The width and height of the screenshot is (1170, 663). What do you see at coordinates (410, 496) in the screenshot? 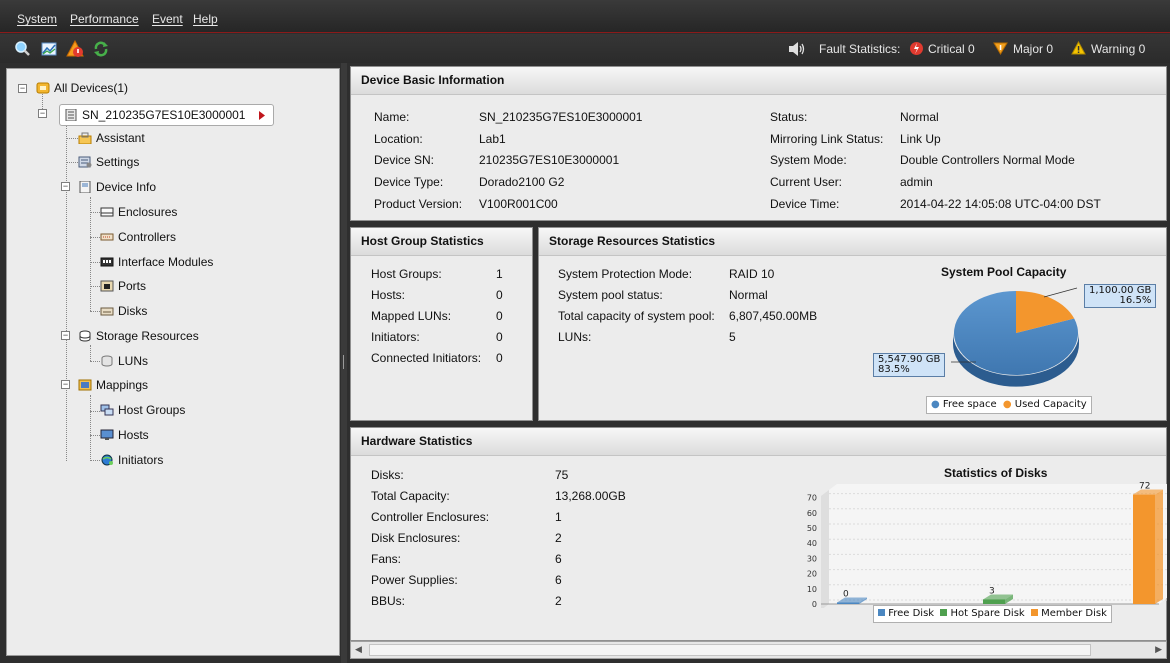
I see `total-capacity-label: Total Capacity:` at bounding box center [410, 496].